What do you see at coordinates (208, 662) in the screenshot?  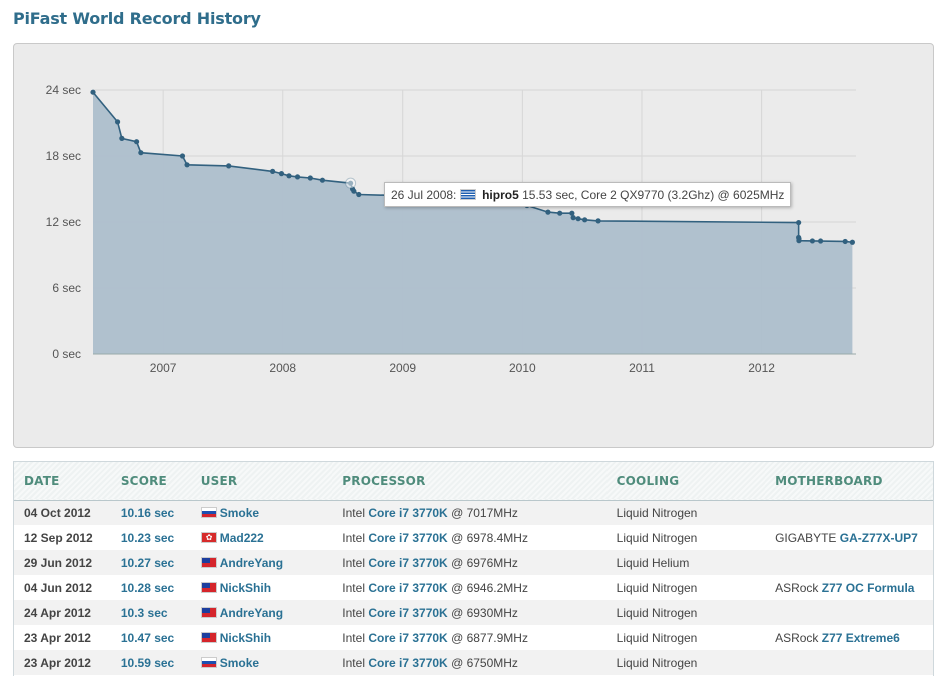 I see `russia-flag-icon` at bounding box center [208, 662].